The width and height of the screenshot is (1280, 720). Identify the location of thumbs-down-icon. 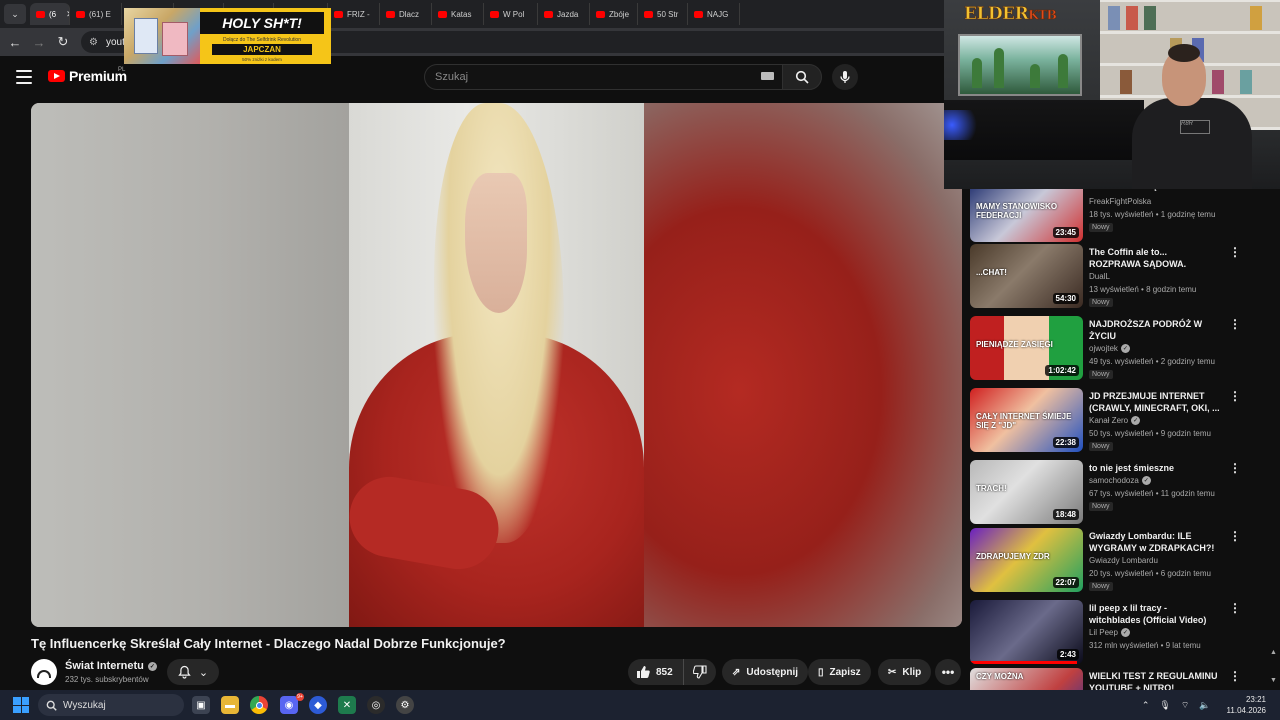
(700, 672).